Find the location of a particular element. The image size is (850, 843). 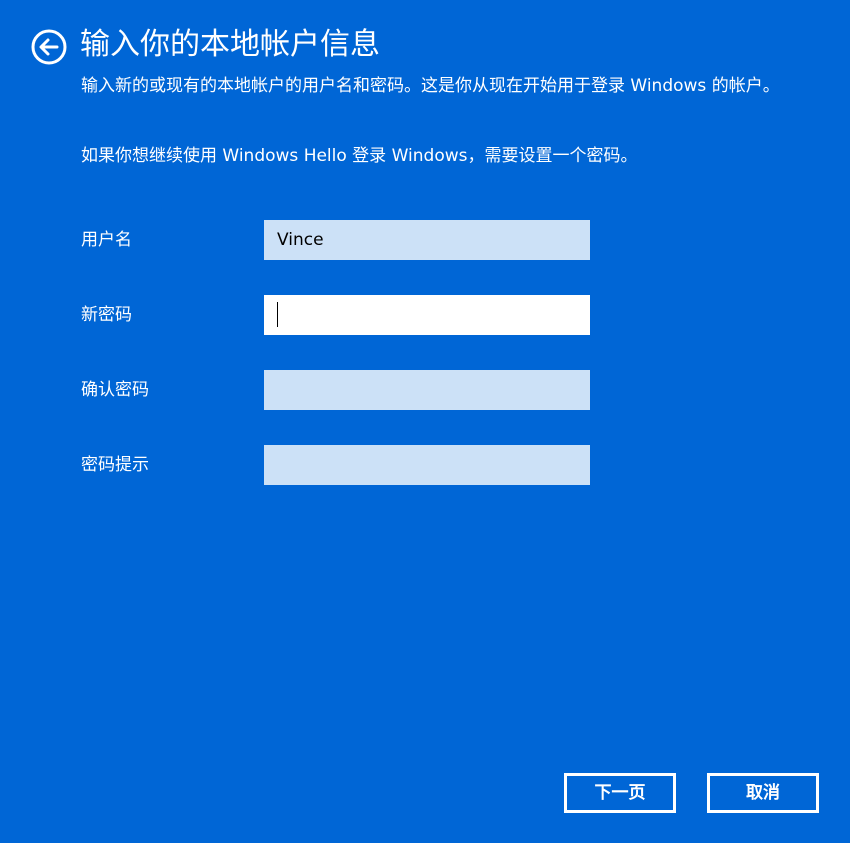

back-arrow-icon is located at coordinates (49, 47).